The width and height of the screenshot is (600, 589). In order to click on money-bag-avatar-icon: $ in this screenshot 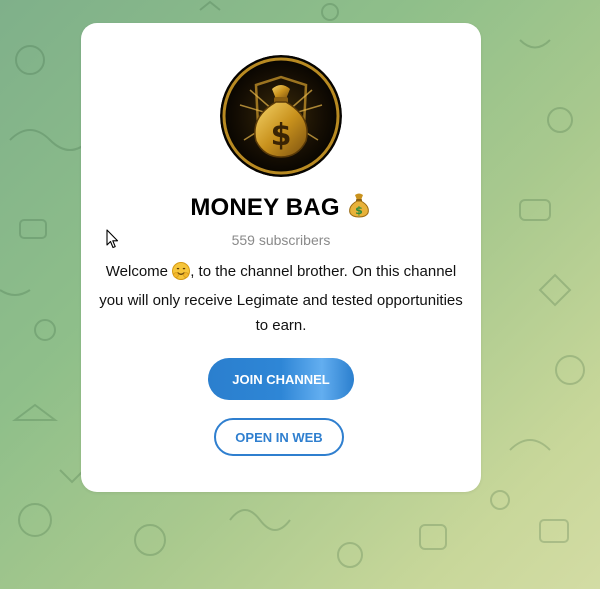, I will do `click(281, 116)`.